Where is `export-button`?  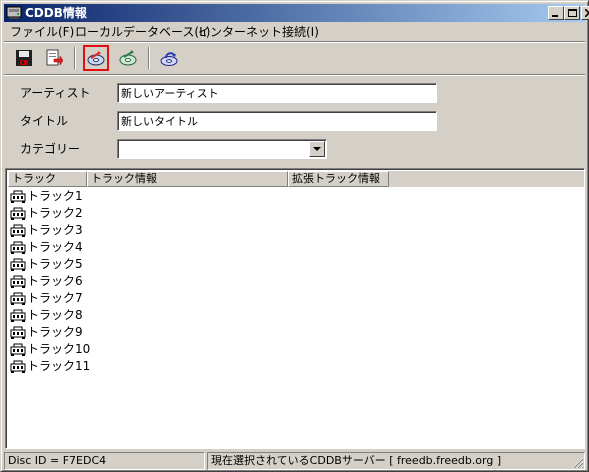
export-button is located at coordinates (54, 58).